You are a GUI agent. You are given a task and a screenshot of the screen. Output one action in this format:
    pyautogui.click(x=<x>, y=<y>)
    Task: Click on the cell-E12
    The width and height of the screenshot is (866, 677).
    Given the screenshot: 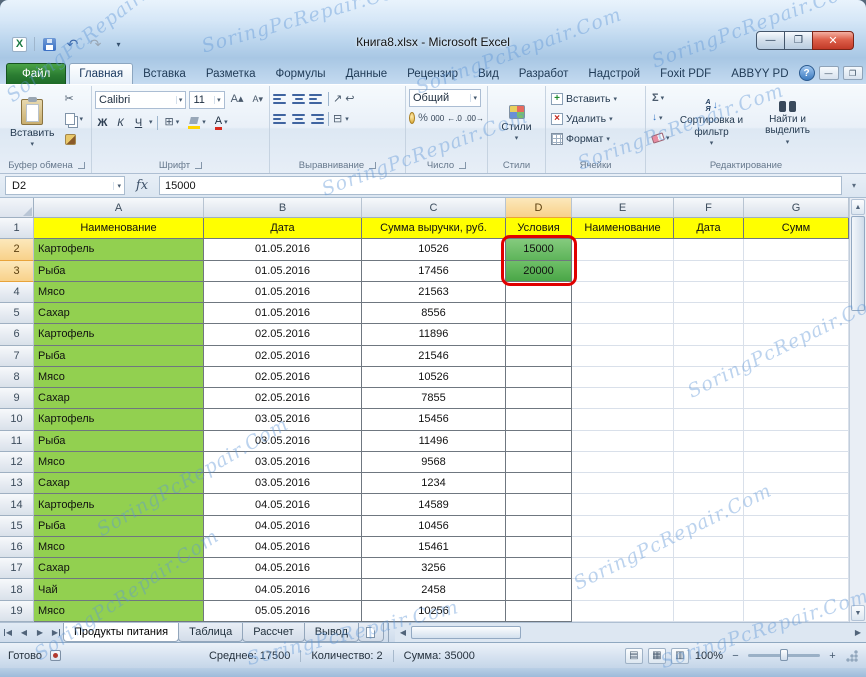 What is the action you would take?
    pyautogui.click(x=623, y=462)
    